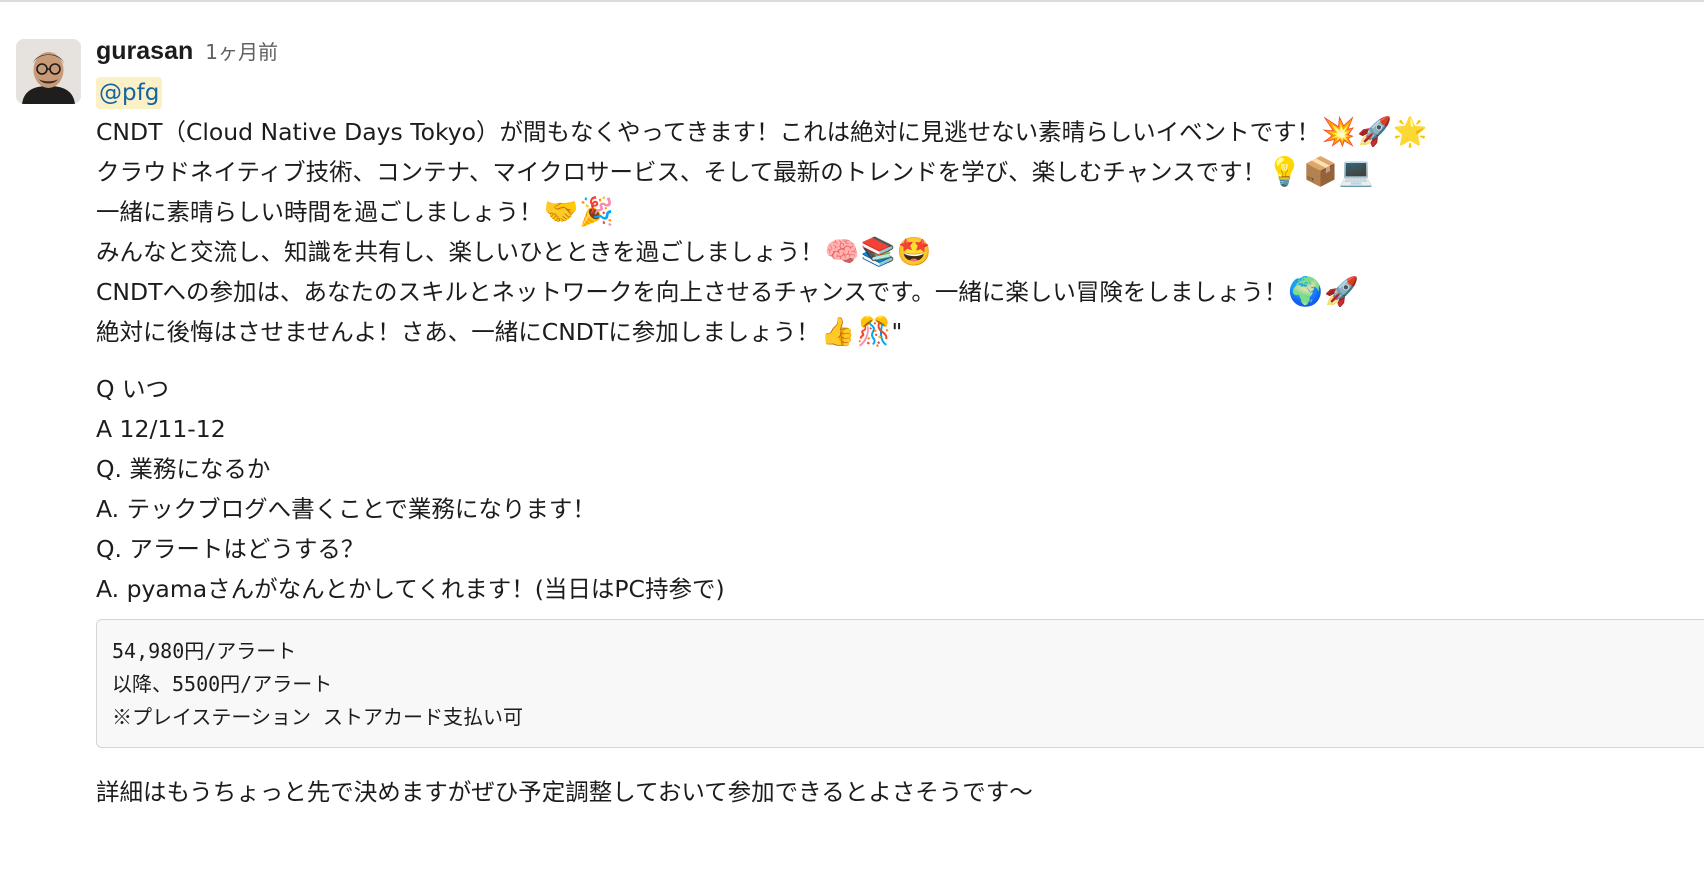  Describe the element at coordinates (1356, 171) in the screenshot. I see `laptop-icon: 💻` at that location.